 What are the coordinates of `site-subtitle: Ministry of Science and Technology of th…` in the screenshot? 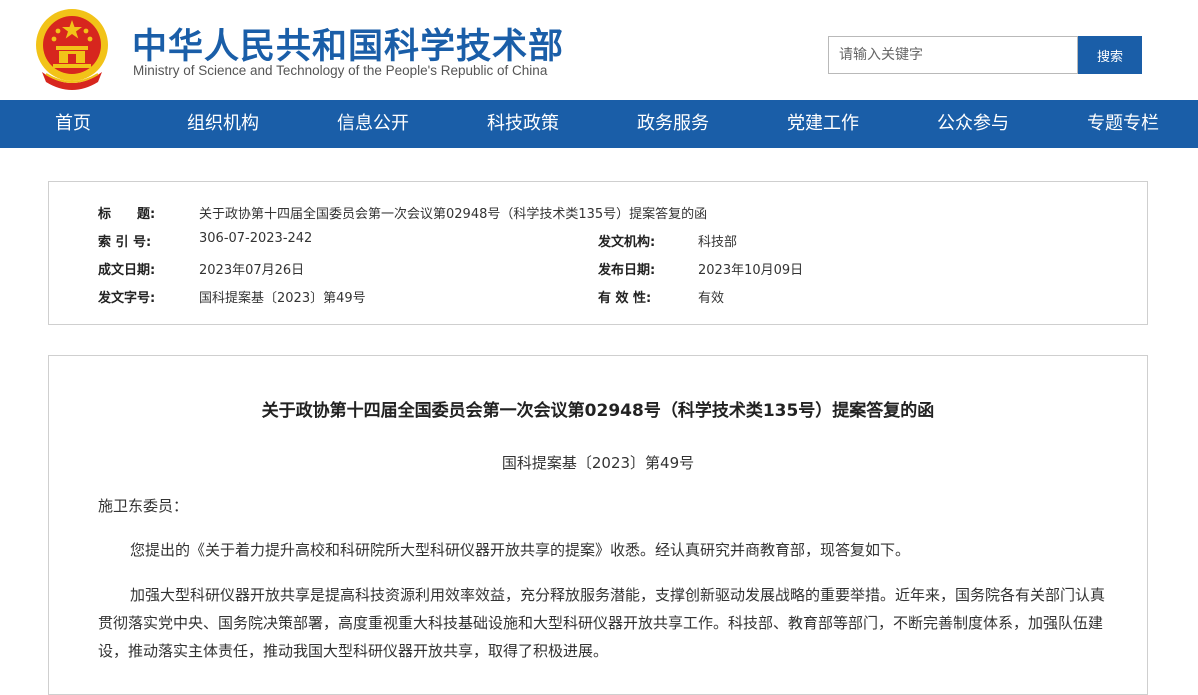 It's located at (340, 70).